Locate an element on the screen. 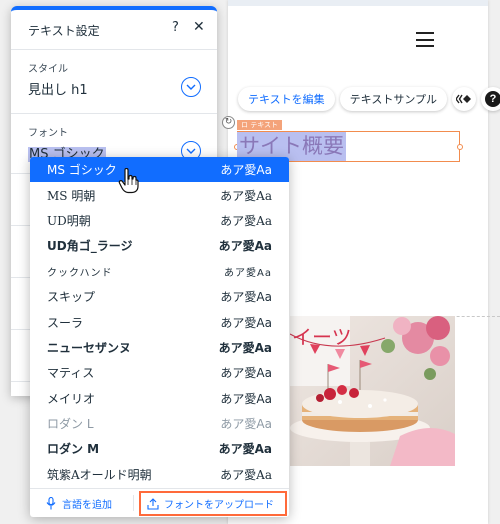  upload-font-label: フォントをアップロード is located at coordinates (219, 505).